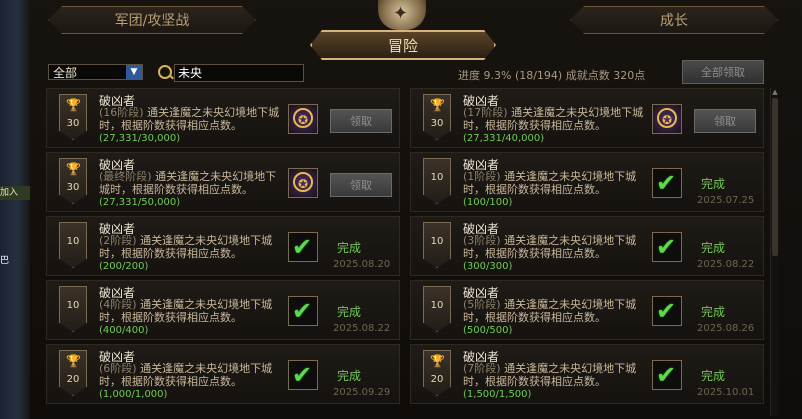 The image size is (802, 419). What do you see at coordinates (191, 119) in the screenshot?
I see `achievement-description: (16阶段) 通关逢魔之未央幻境地下城时，根据阶数获得相应点数。` at bounding box center [191, 119].